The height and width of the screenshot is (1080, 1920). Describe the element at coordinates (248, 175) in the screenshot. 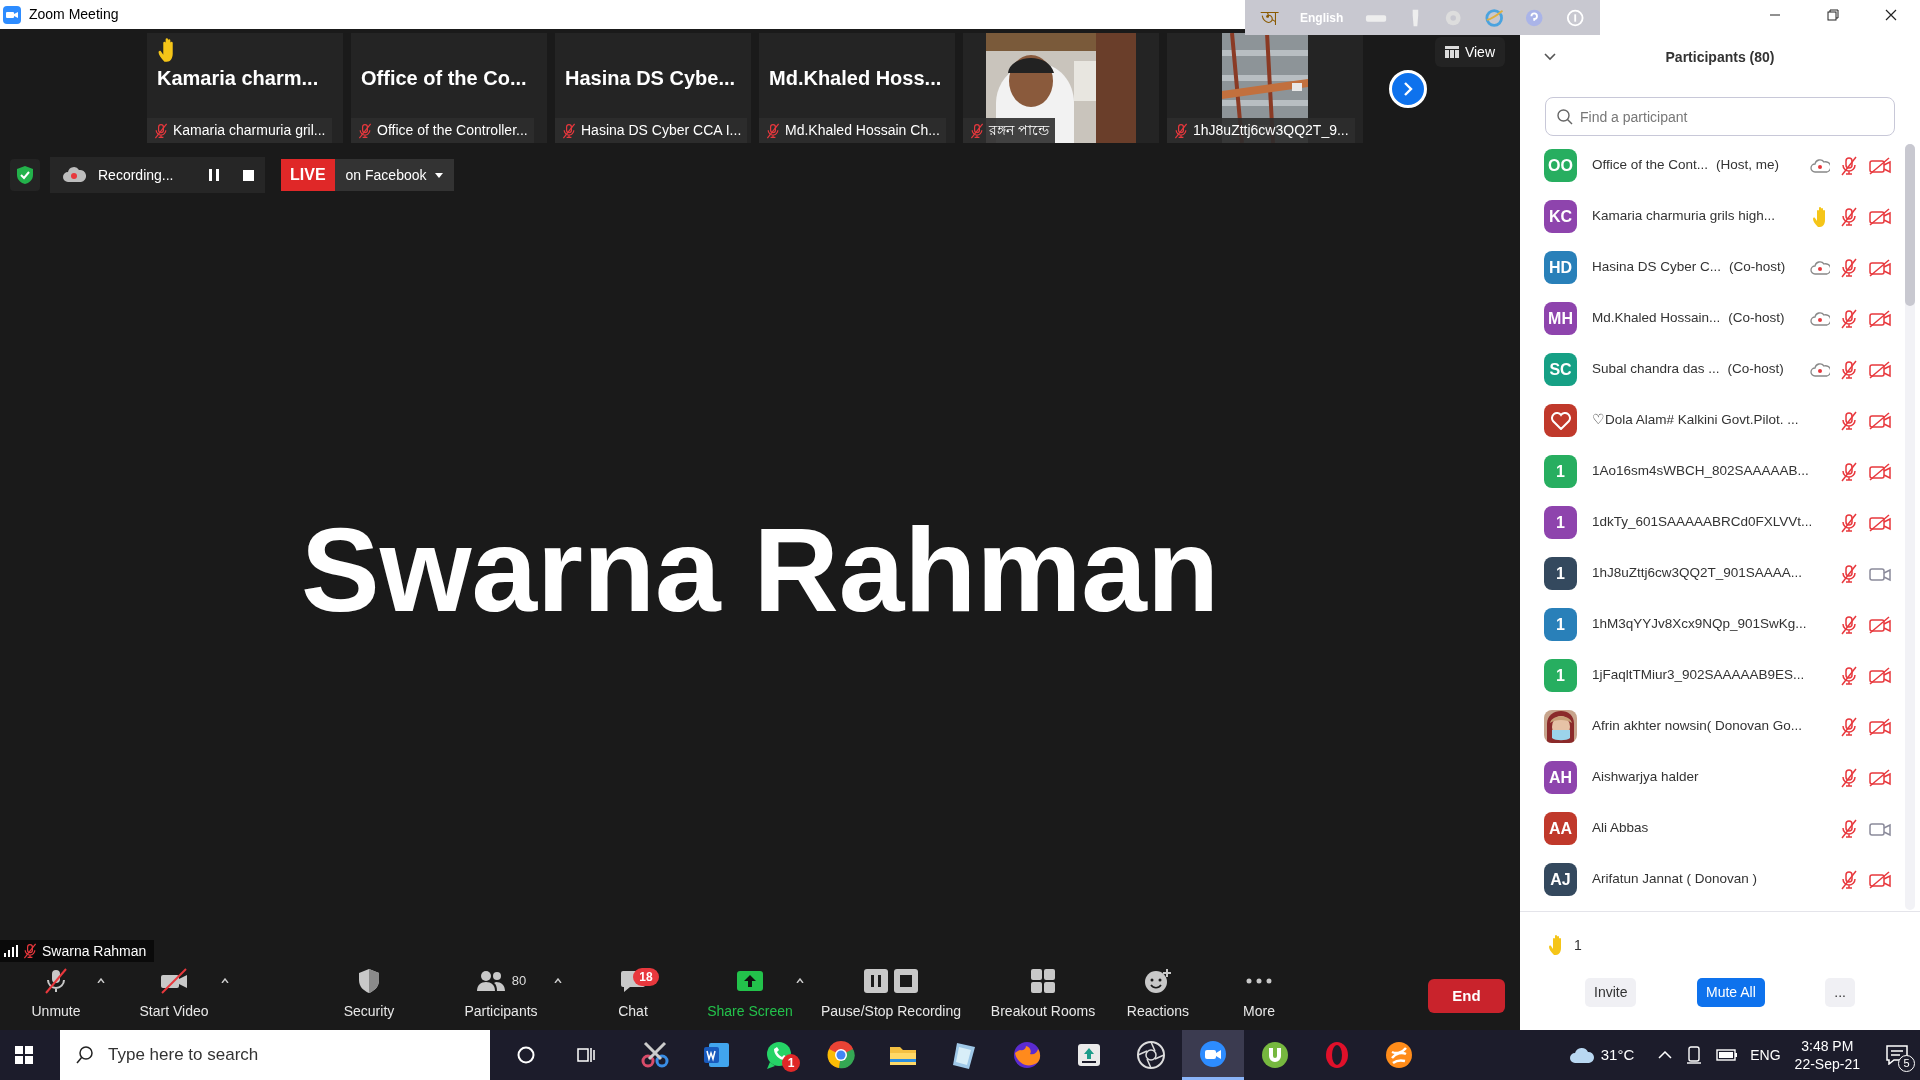

I see `stop-icon` at that location.